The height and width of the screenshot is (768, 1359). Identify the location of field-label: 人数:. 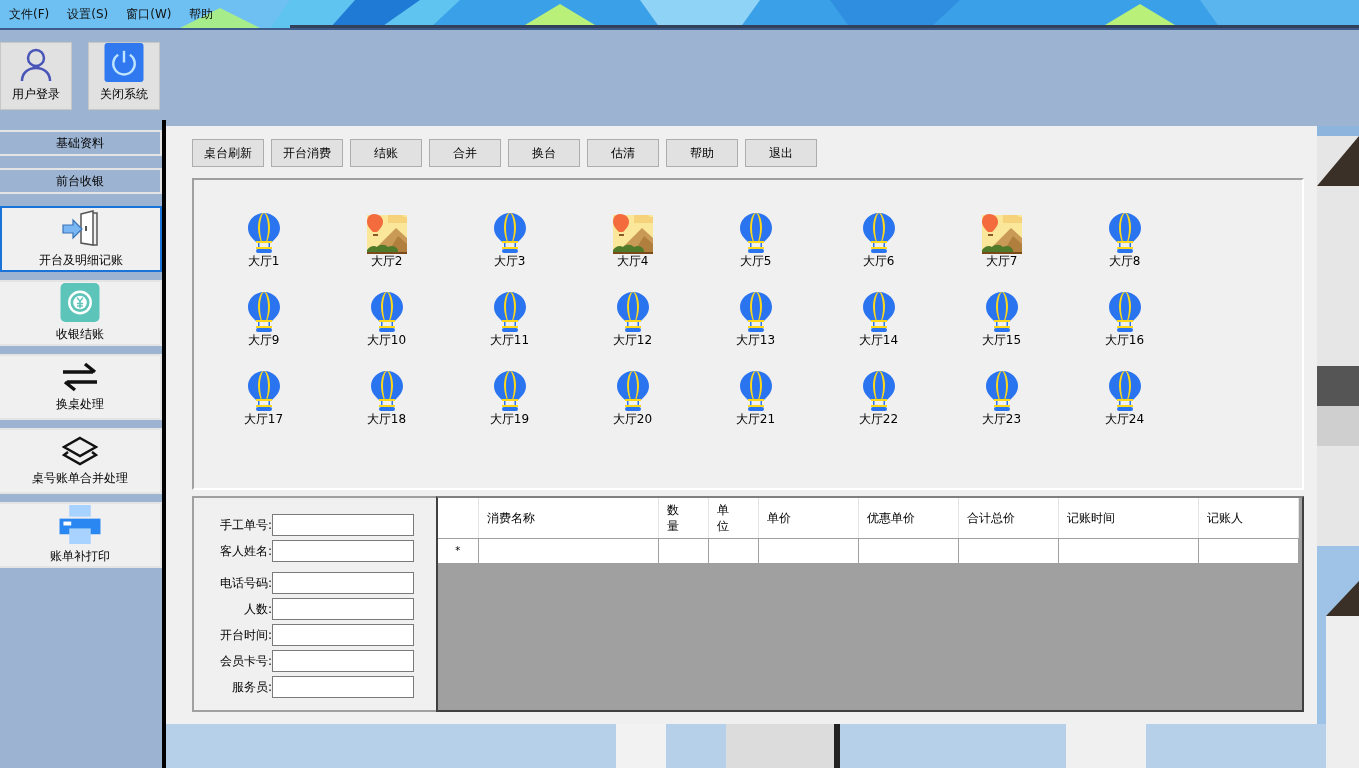
(257, 609).